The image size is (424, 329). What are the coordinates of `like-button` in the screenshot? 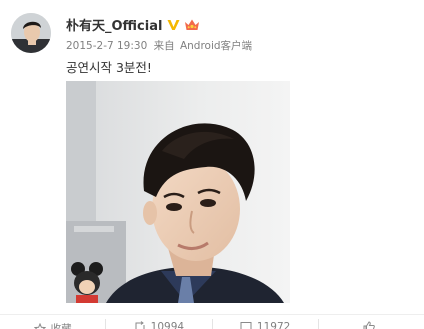 It's located at (371, 322).